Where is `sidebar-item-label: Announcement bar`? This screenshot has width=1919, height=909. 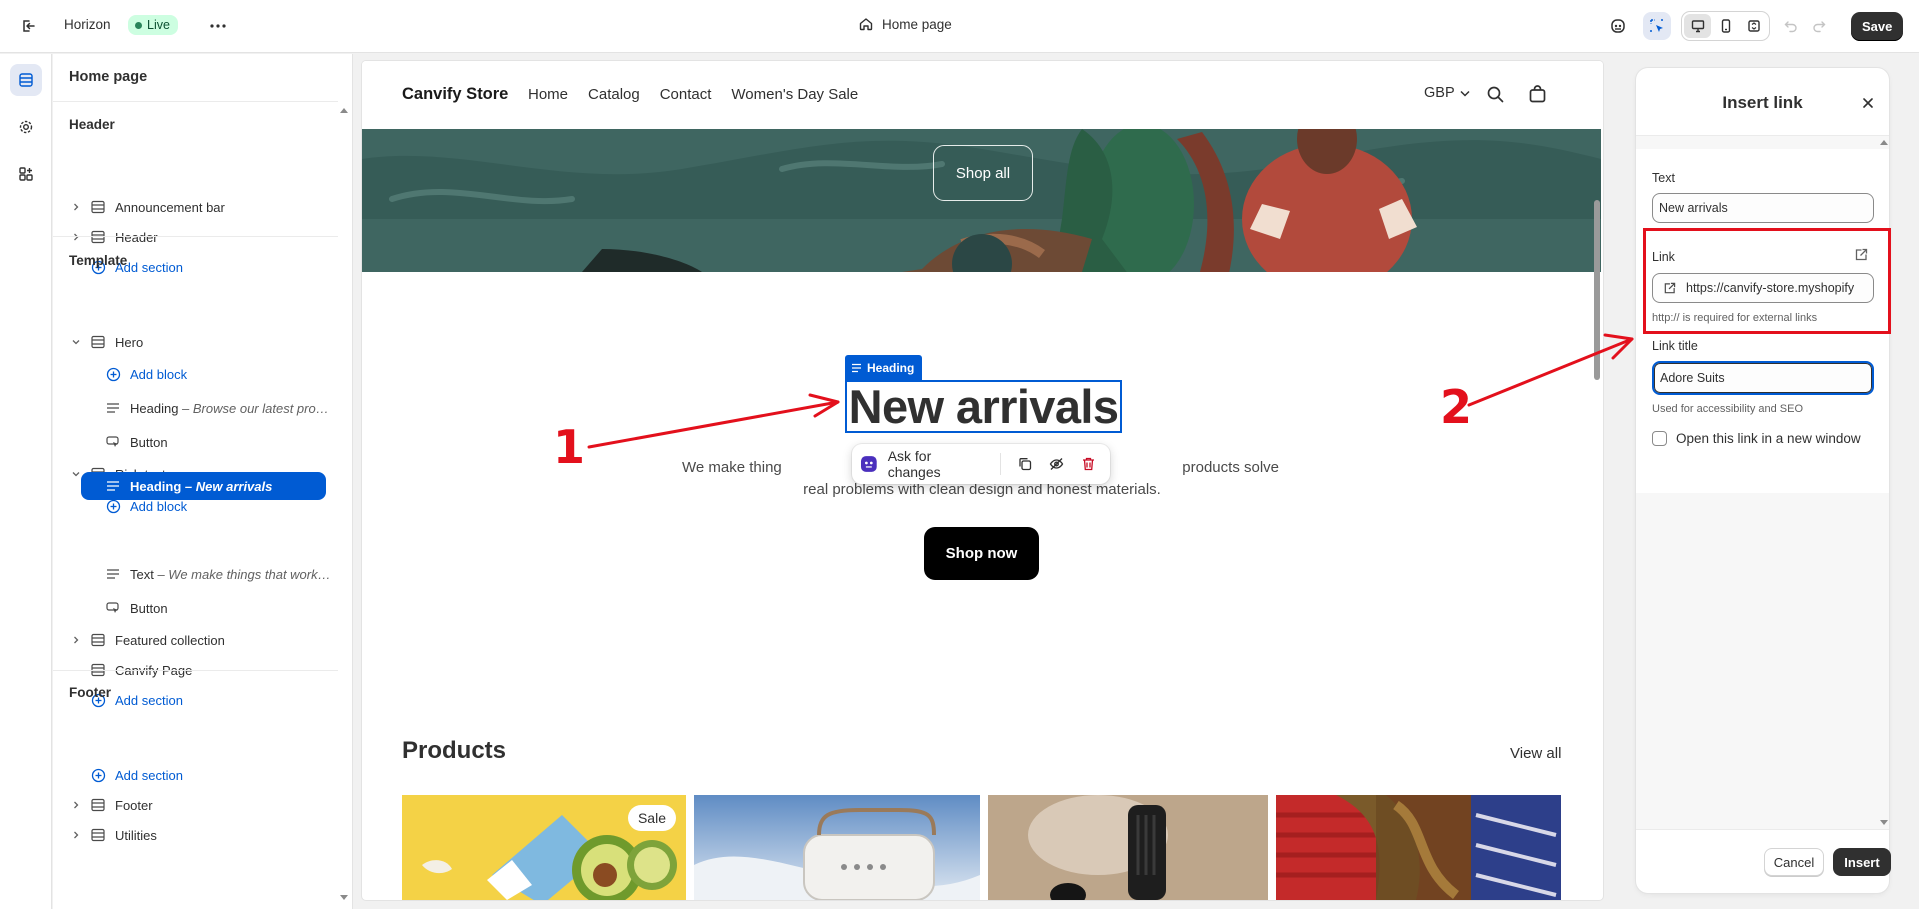 sidebar-item-label: Announcement bar is located at coordinates (170, 207).